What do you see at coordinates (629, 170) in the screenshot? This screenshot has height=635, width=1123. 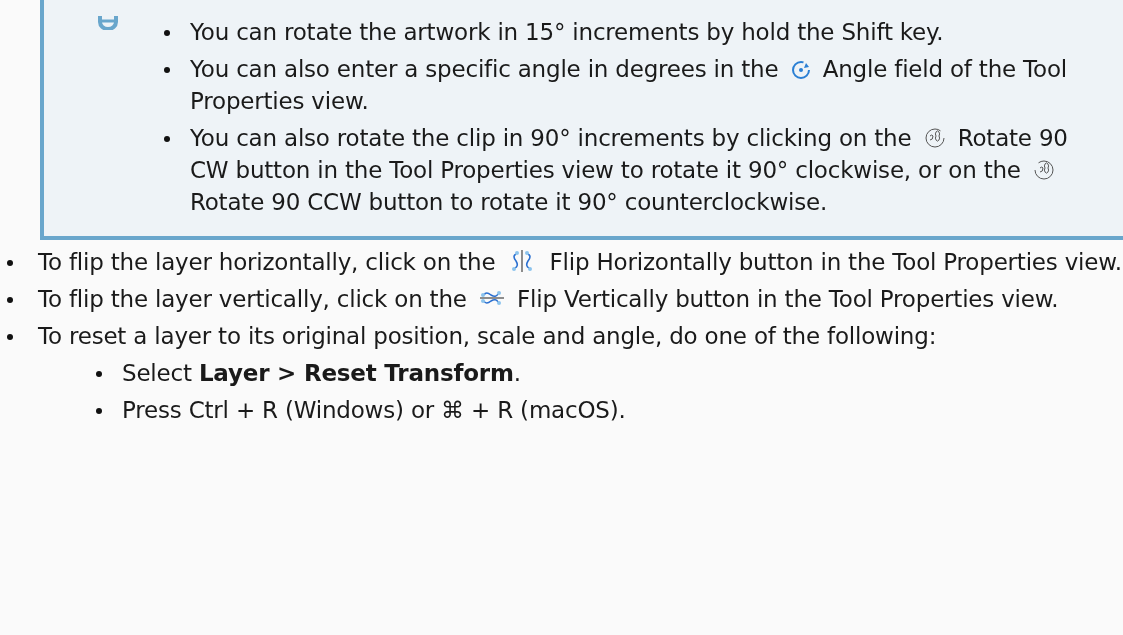 I see `body-text: You can also rotate the clip in 90° increments by clicking on the Rotate 90 CW button in the Tool Properties view to rotate it 90° clockwise, or on the Rotate 90 CCW button to rotate it 90° counterclockwise.` at bounding box center [629, 170].